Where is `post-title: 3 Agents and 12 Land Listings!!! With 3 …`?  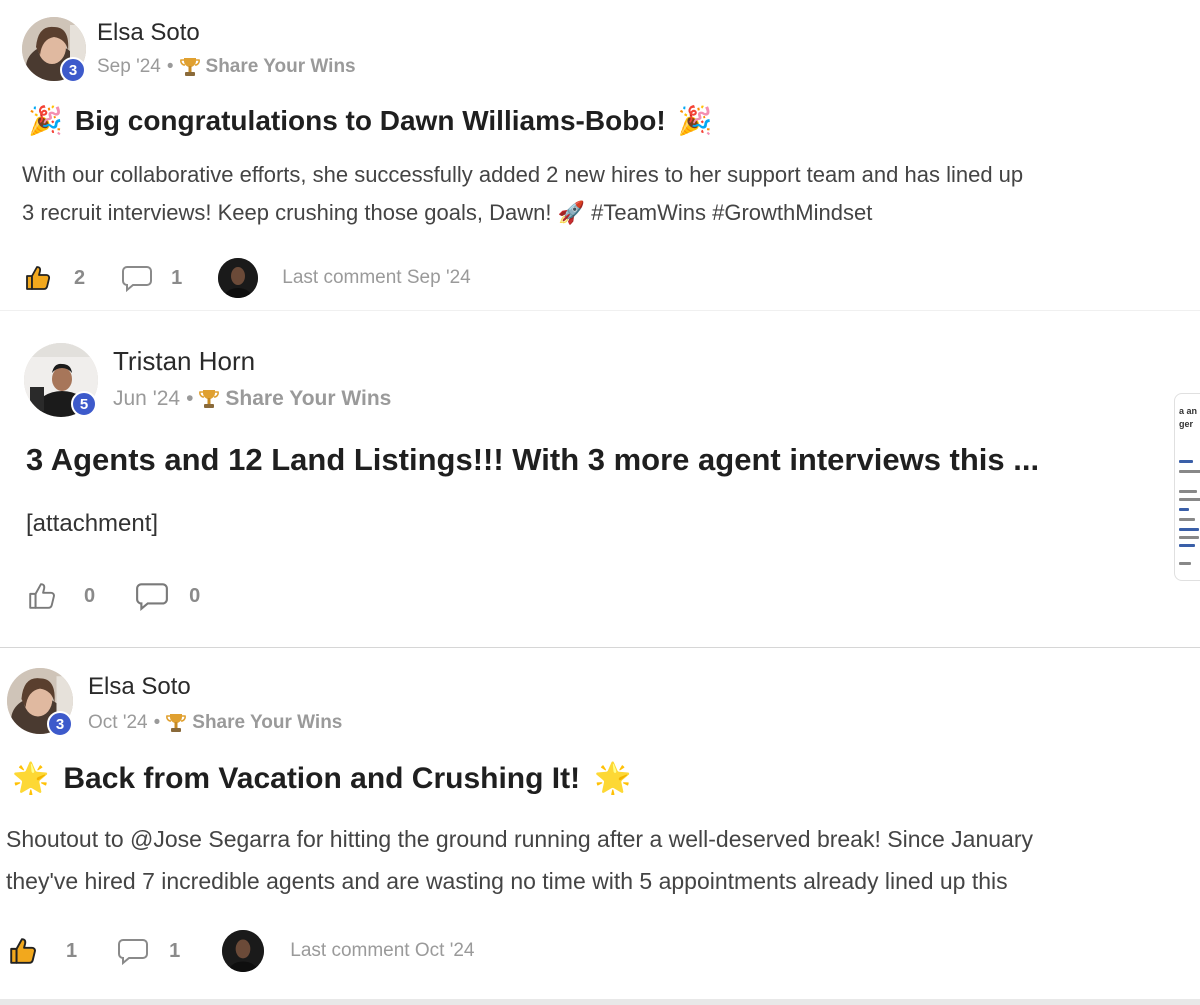
post-title: 3 Agents and 12 Land Listings!!! With 3 … is located at coordinates (532, 460).